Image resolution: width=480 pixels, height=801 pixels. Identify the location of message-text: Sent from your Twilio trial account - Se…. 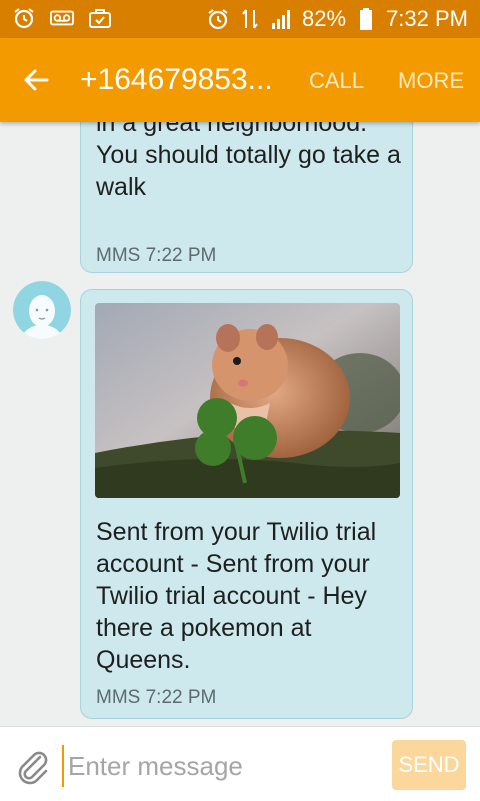
(236, 596).